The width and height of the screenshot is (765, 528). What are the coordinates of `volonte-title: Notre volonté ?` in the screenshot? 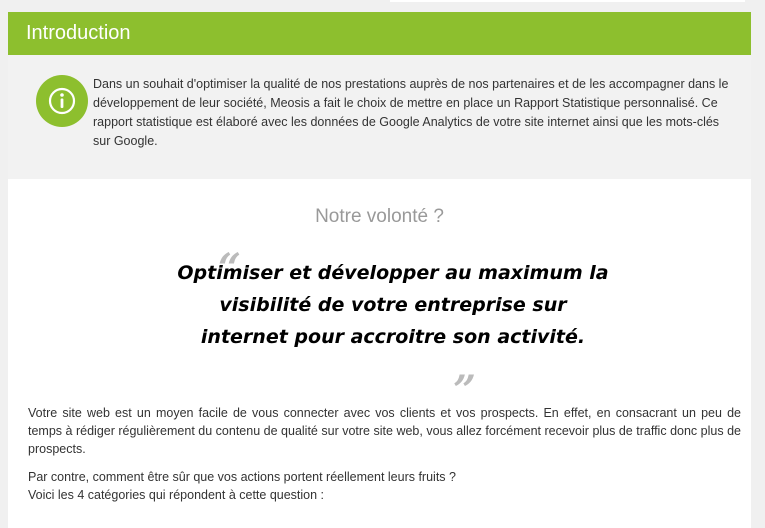 It's located at (379, 216).